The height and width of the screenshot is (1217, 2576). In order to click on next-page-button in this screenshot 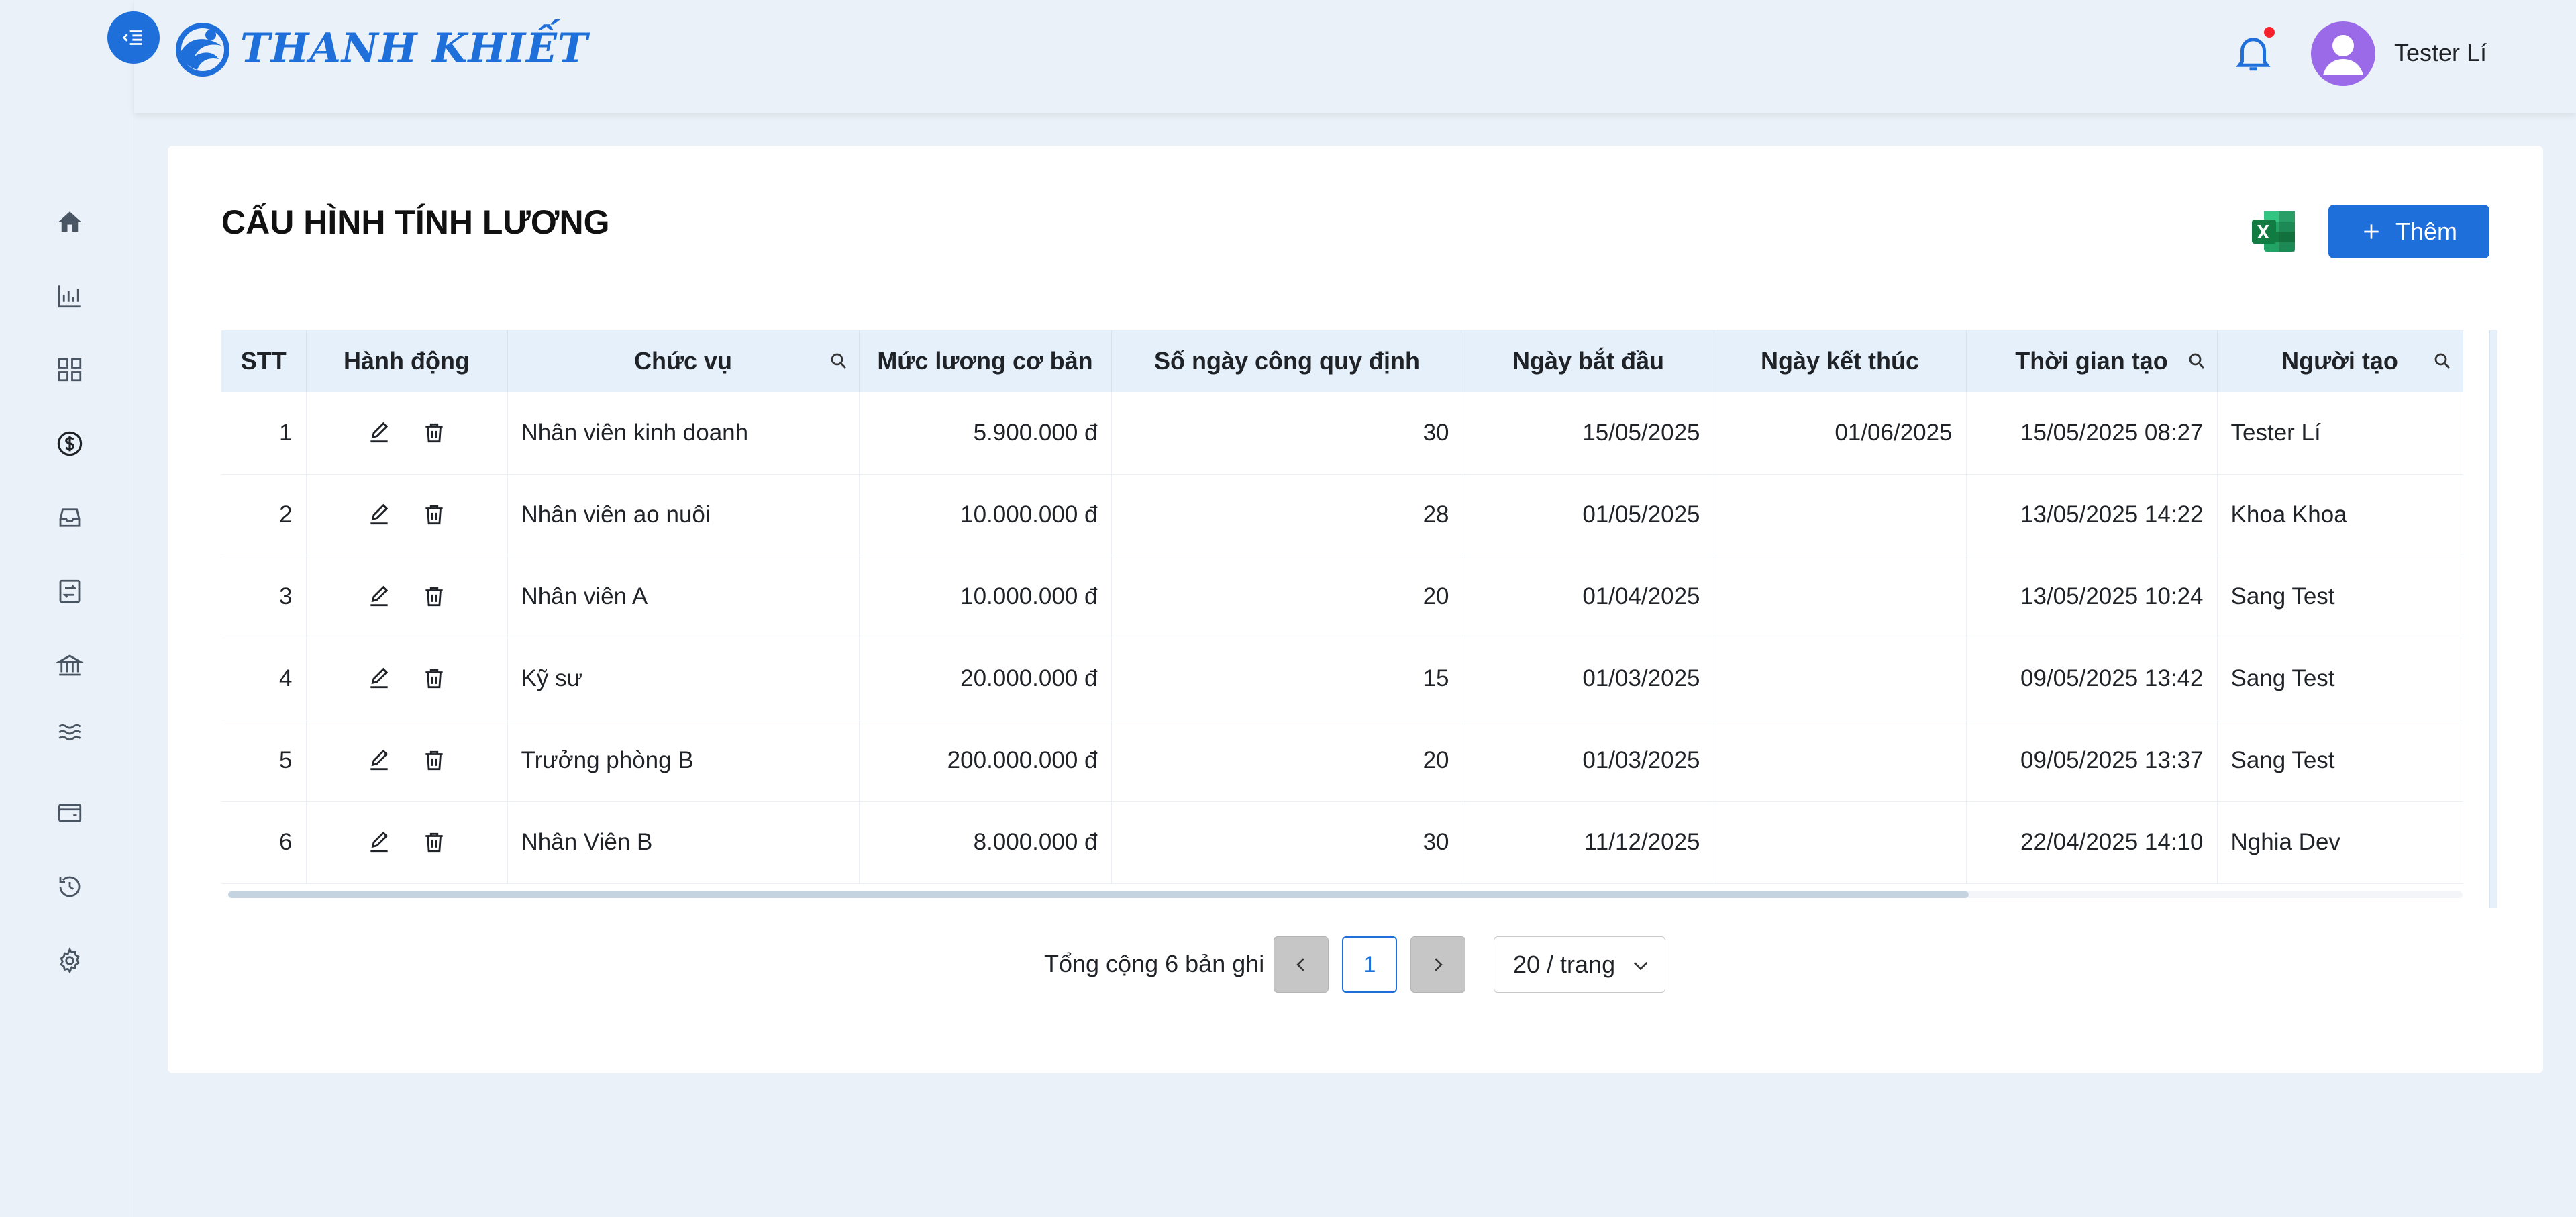, I will do `click(1437, 964)`.